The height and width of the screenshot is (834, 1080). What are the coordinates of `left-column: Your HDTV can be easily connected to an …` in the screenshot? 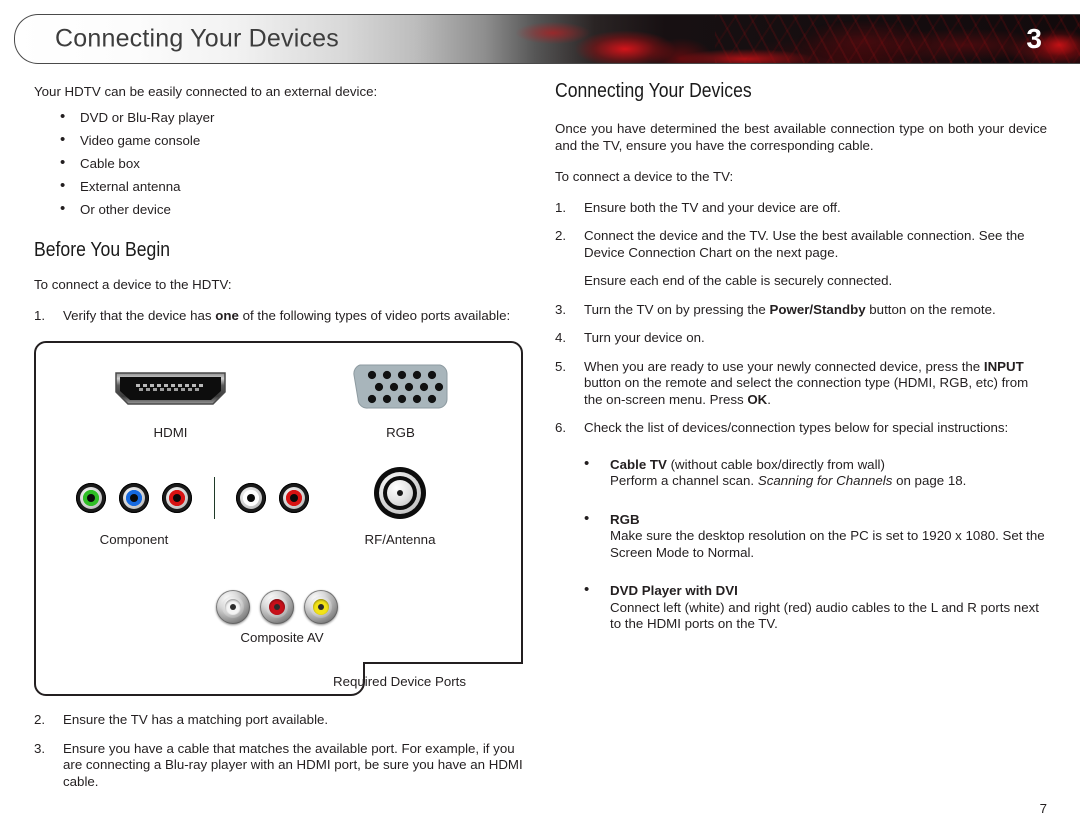 It's located at (280, 210).